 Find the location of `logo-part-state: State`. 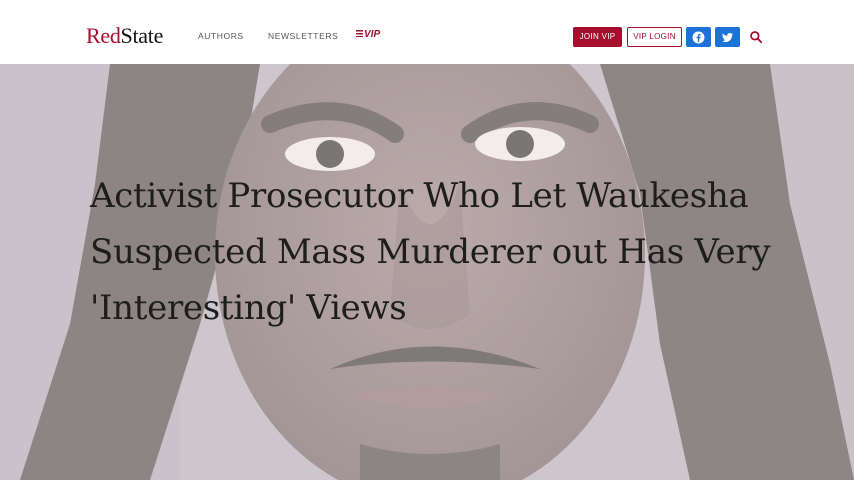

logo-part-state: State is located at coordinates (142, 35).